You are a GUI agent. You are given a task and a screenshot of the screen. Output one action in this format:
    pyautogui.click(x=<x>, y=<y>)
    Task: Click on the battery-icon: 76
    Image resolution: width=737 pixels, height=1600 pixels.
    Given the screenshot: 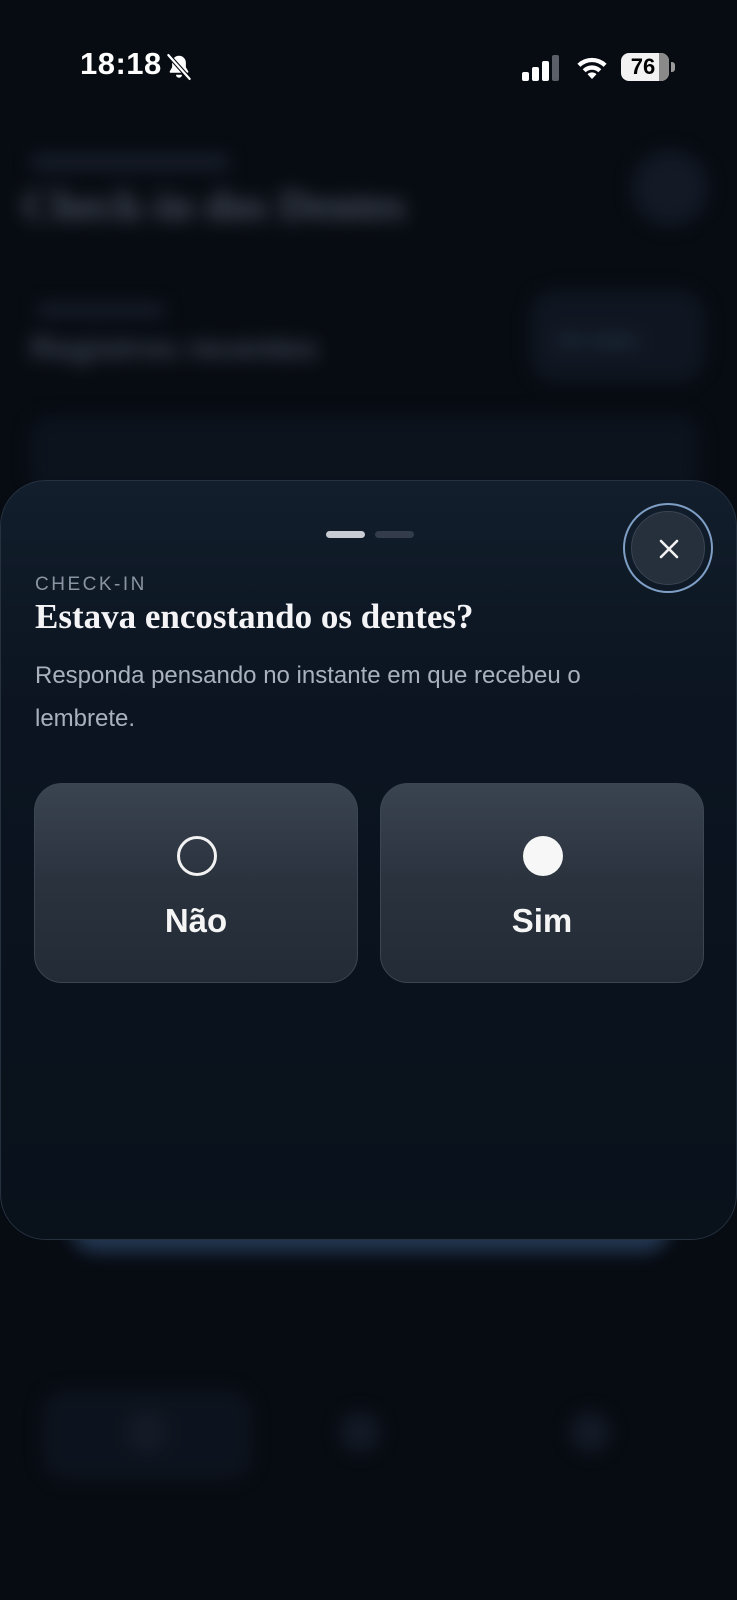 What is the action you would take?
    pyautogui.click(x=648, y=67)
    